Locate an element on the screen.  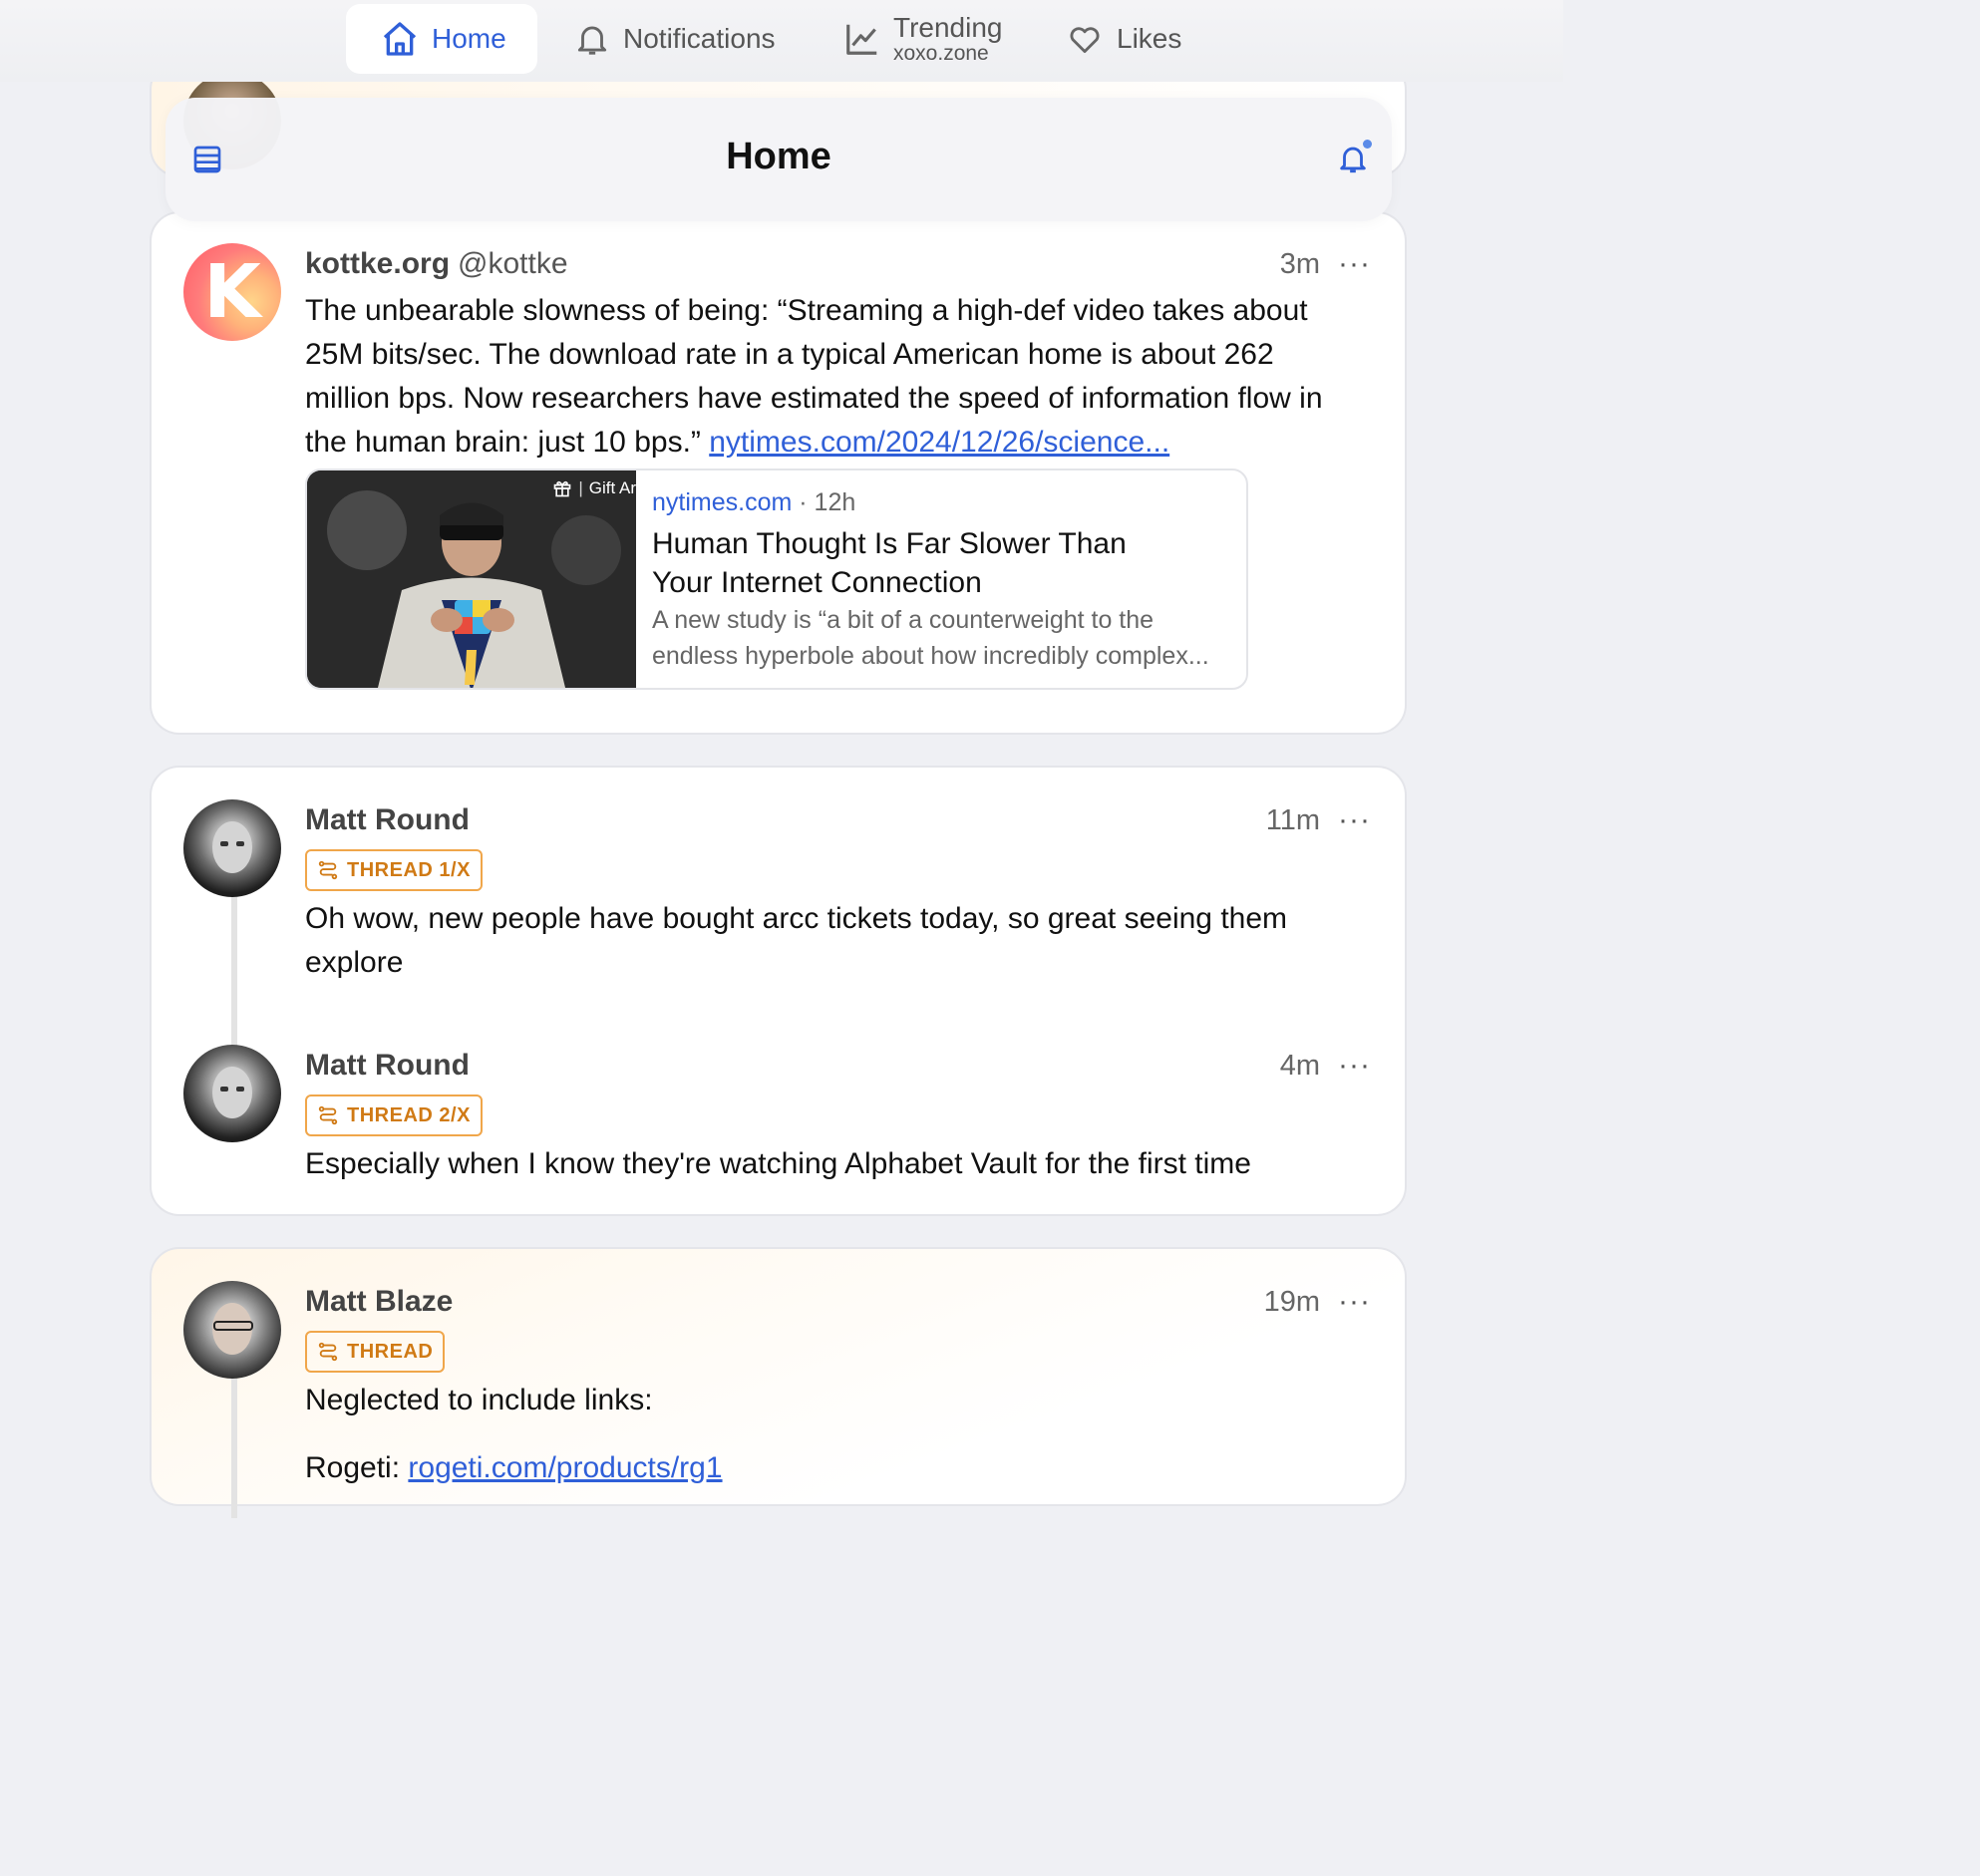
link-label: Rogeti: is located at coordinates (357, 1468).